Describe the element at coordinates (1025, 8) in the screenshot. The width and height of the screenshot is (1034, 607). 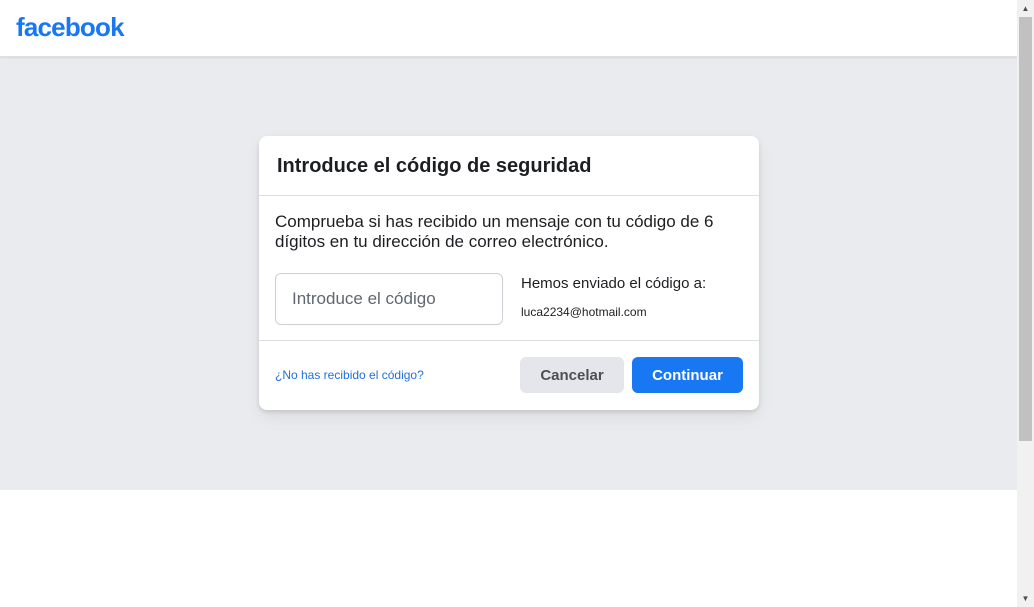
I see `scroll-up-arrow-icon: ▲` at that location.